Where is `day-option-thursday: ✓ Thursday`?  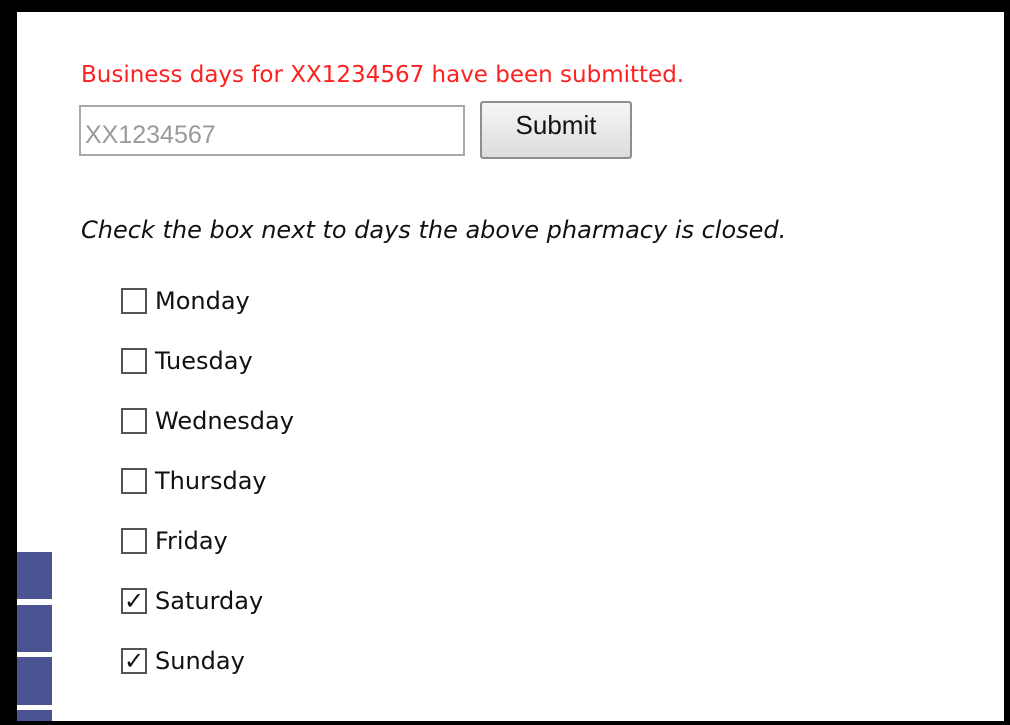
day-option-thursday: ✓ Thursday is located at coordinates (207, 481).